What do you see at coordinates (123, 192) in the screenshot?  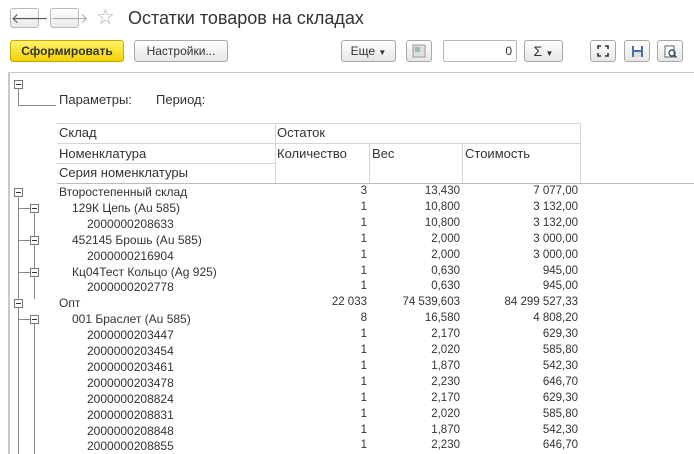 I see `row-name: Второстепенный склад` at bounding box center [123, 192].